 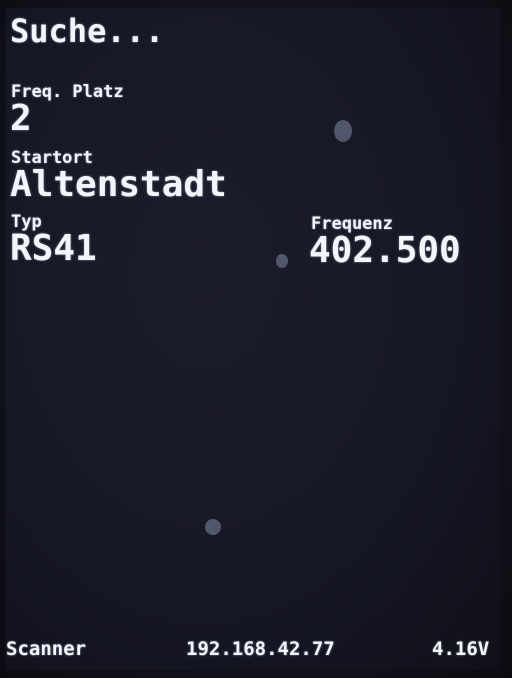 I want to click on start-site-value: Altenstadt, so click(x=118, y=184).